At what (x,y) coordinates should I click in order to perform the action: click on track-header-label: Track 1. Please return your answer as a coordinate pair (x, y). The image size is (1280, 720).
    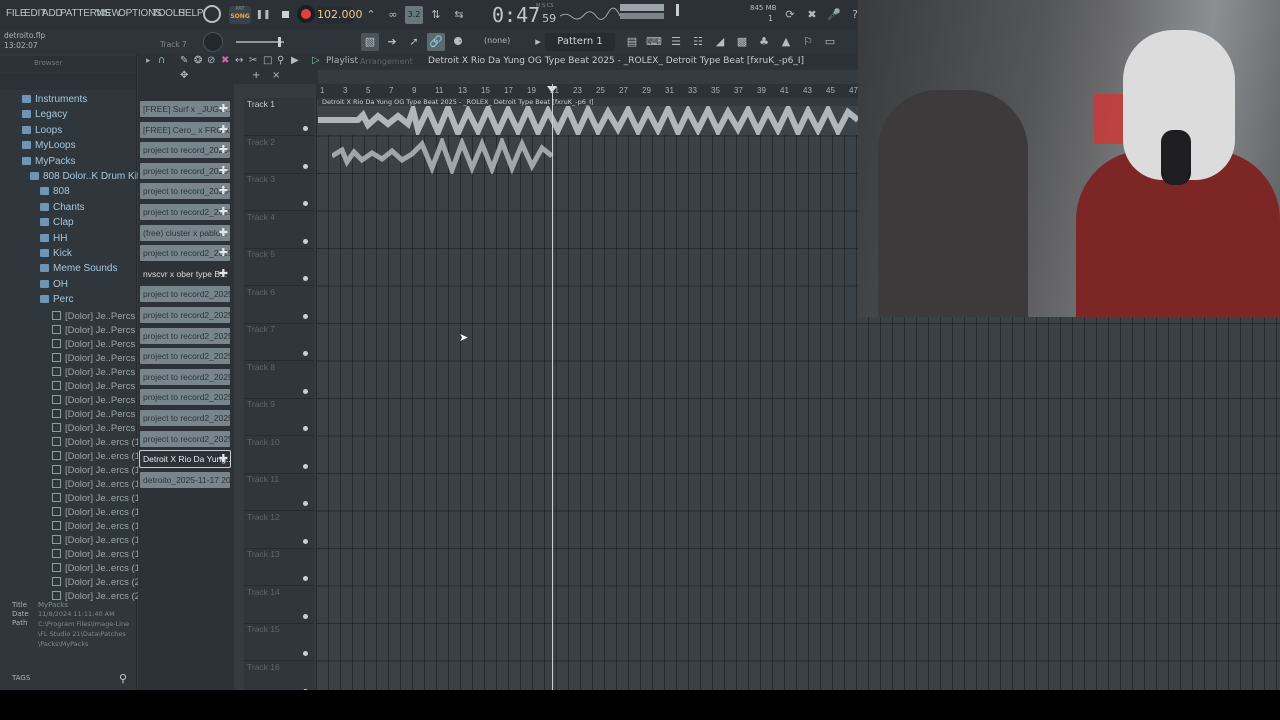
    Looking at the image, I should click on (281, 104).